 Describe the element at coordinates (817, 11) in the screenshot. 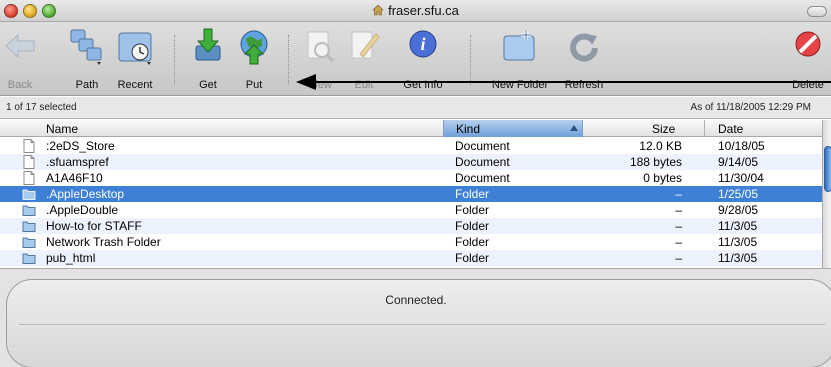

I see `toolbar-toggle-button` at that location.